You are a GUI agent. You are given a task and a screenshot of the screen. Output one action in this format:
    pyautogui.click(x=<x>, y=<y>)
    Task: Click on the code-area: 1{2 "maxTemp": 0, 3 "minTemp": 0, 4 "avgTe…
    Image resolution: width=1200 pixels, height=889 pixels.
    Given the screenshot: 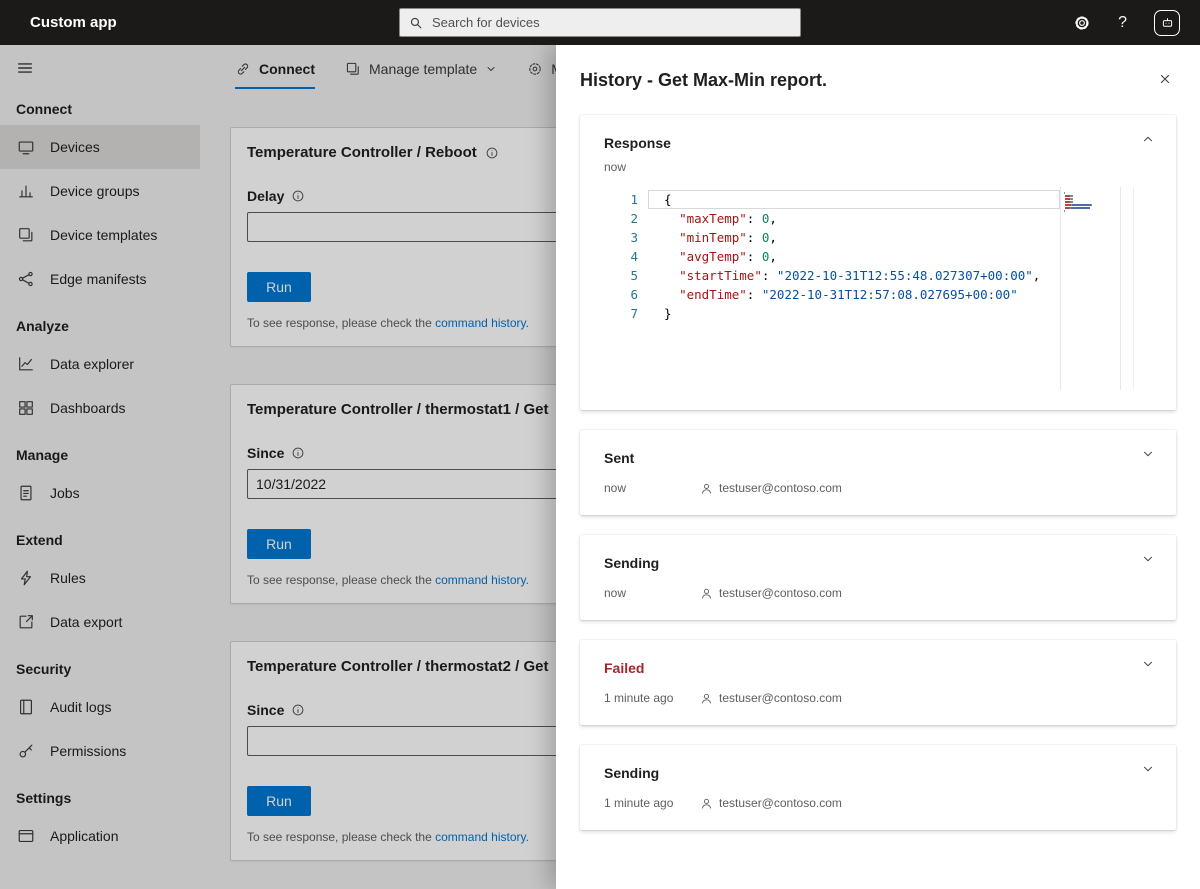 What is the action you would take?
    pyautogui.click(x=832, y=288)
    